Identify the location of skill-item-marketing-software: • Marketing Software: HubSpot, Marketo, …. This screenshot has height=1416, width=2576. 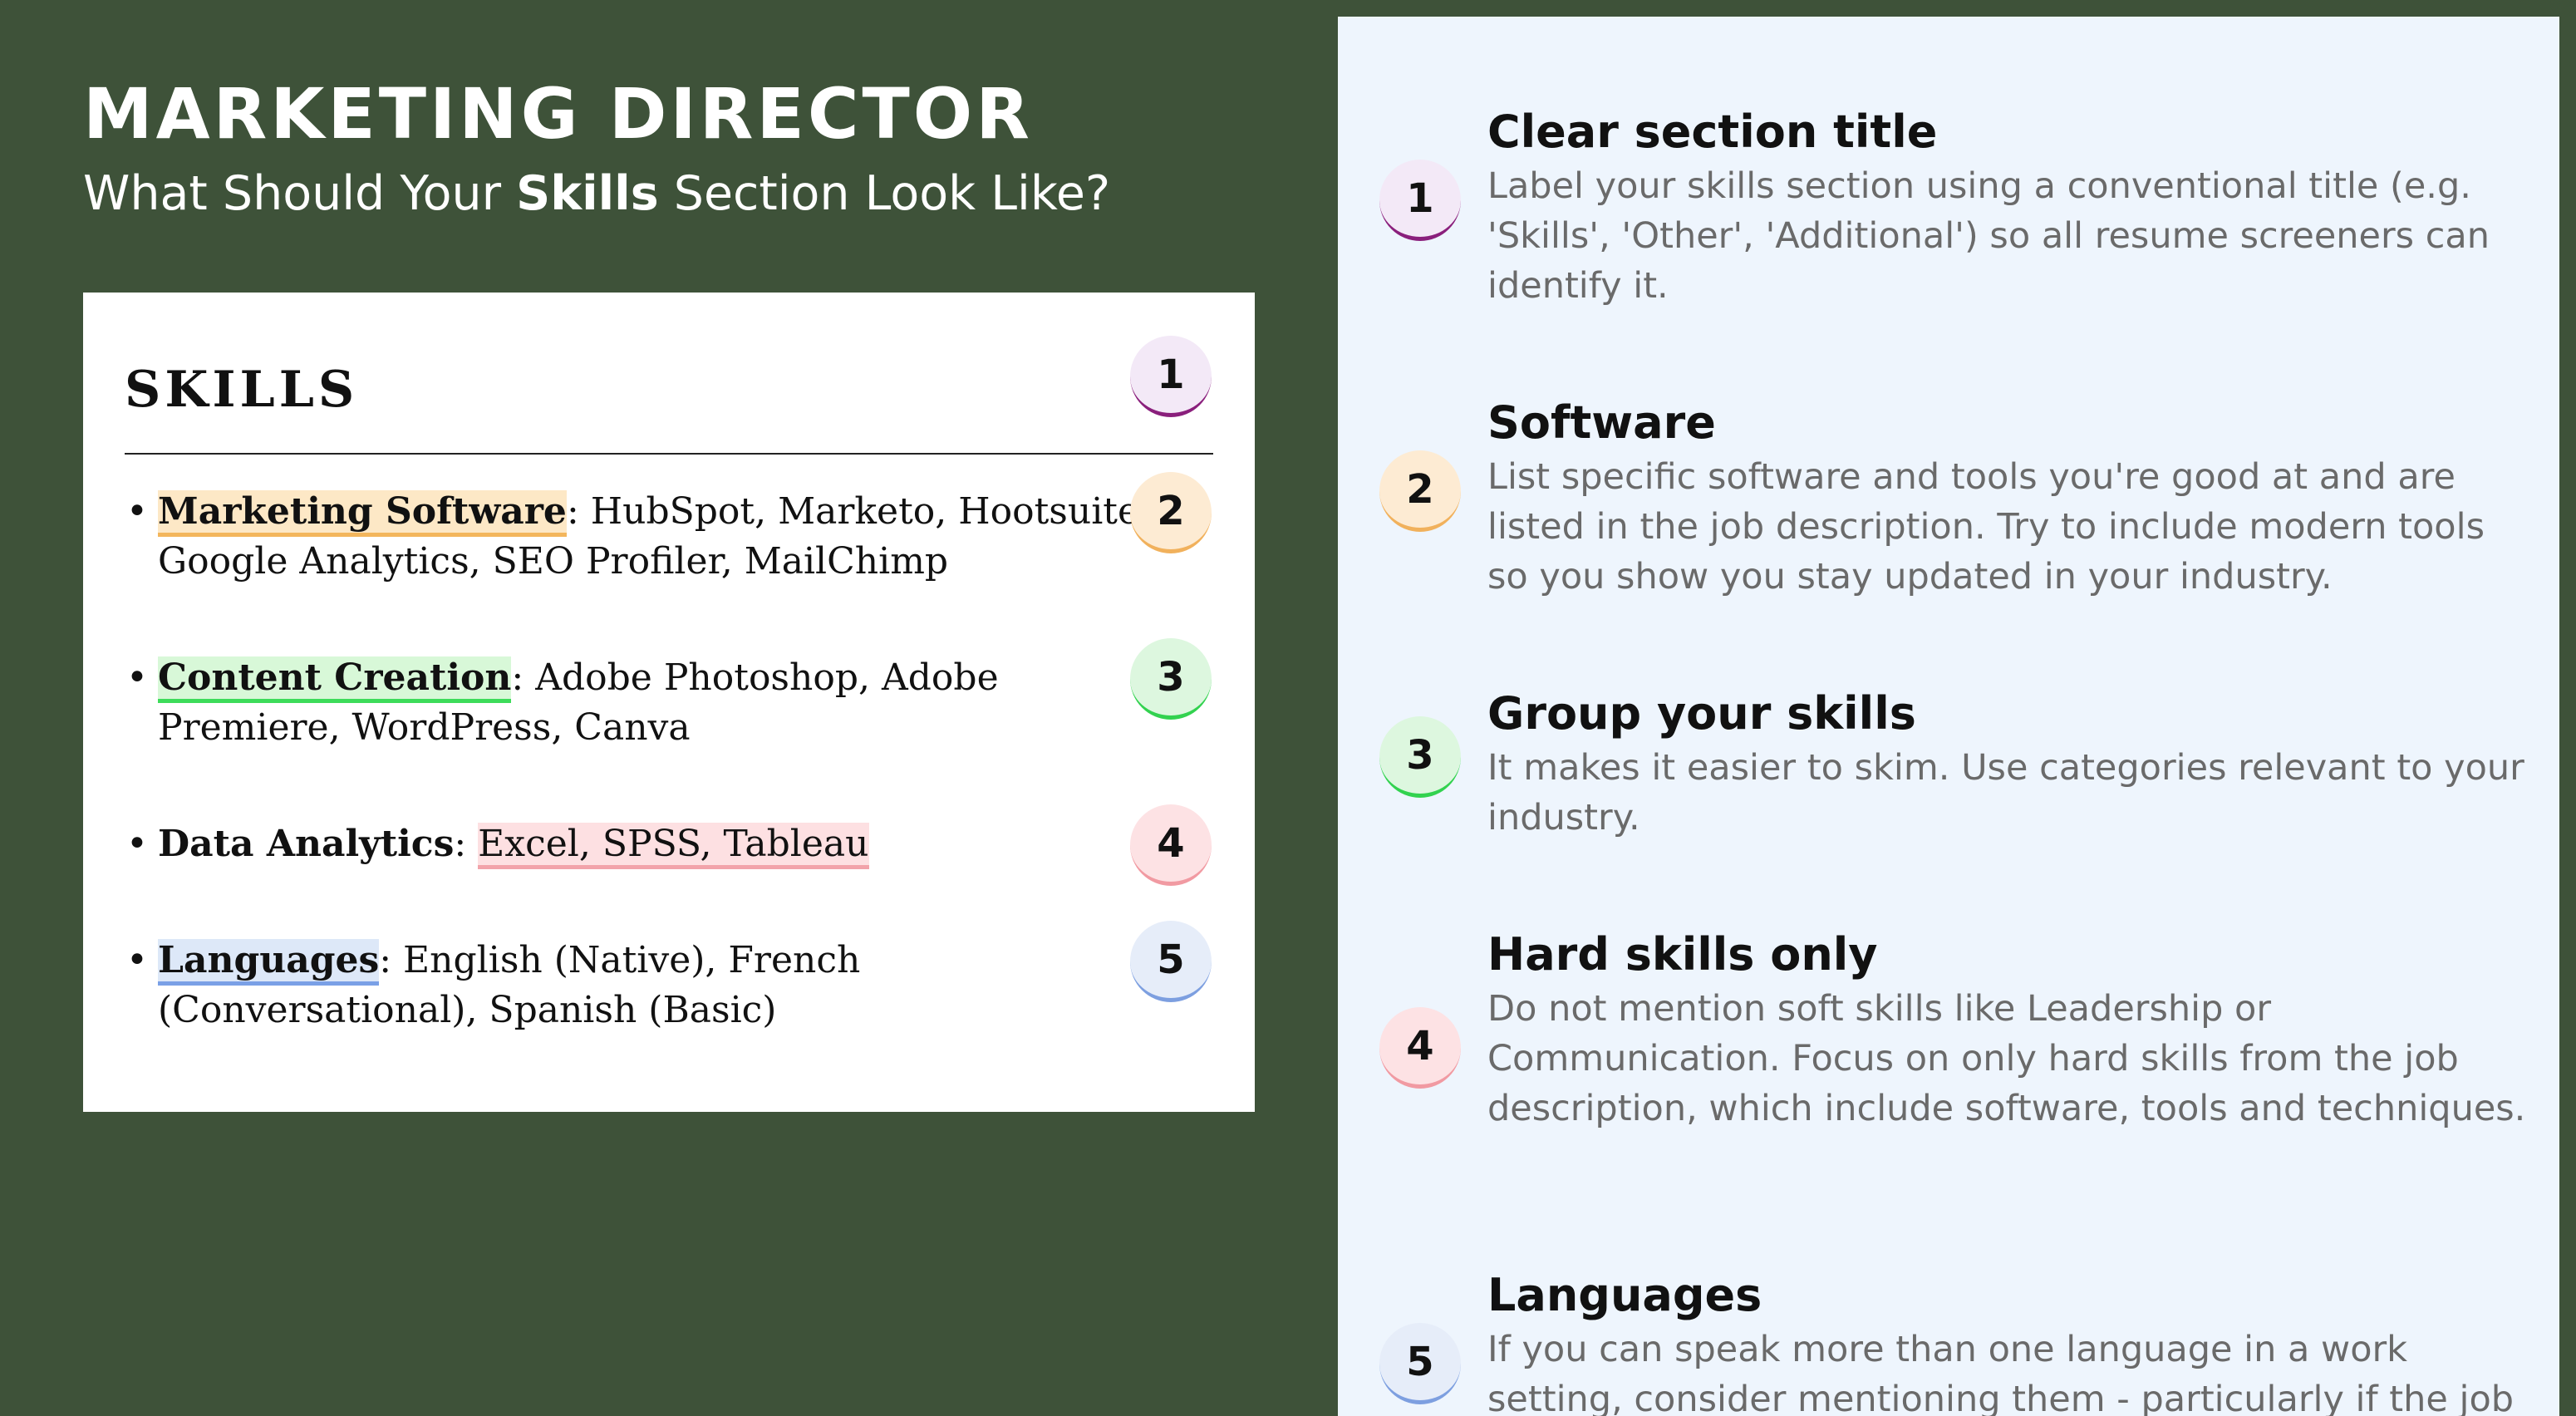
(641, 537).